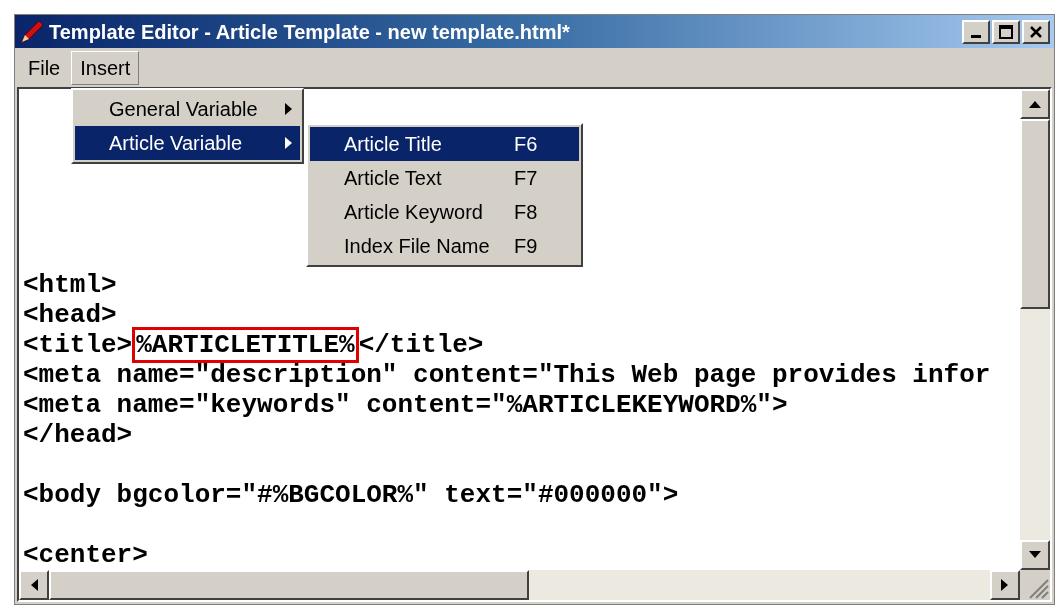 The image size is (1059, 609). I want to click on maximize-button, so click(1006, 31).